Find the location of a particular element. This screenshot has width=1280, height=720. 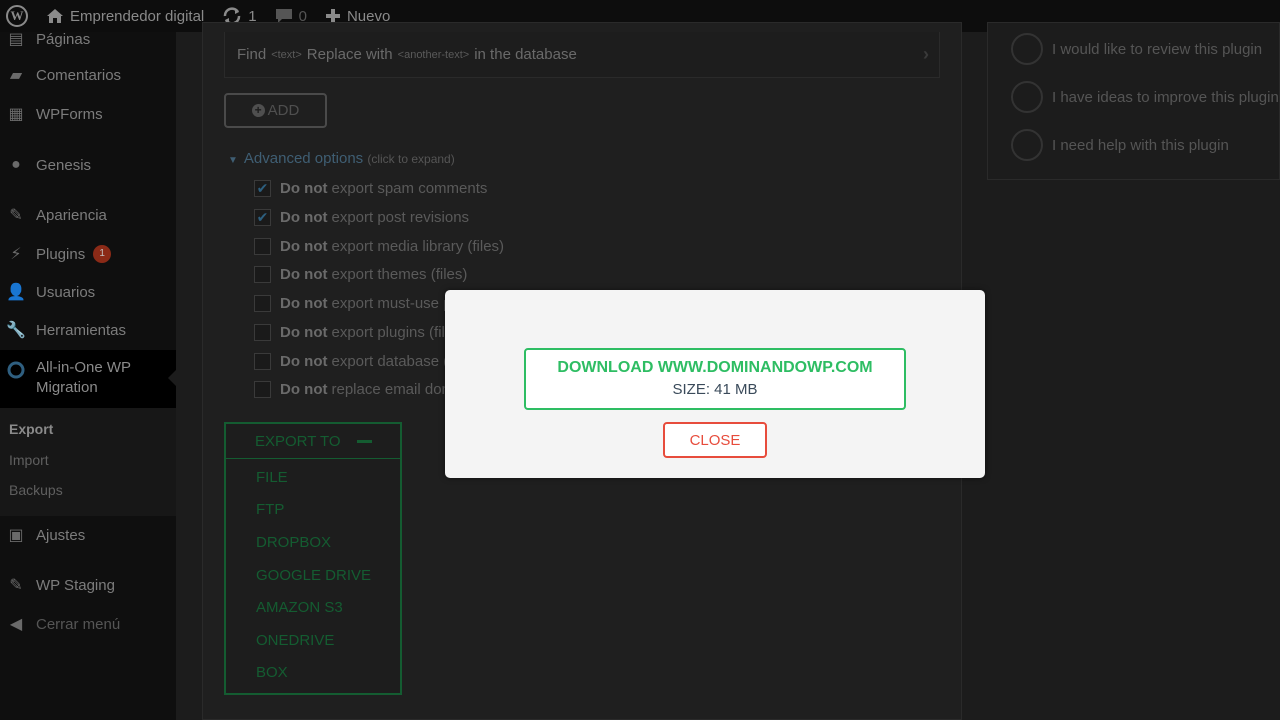

home-icon is located at coordinates (55, 16).